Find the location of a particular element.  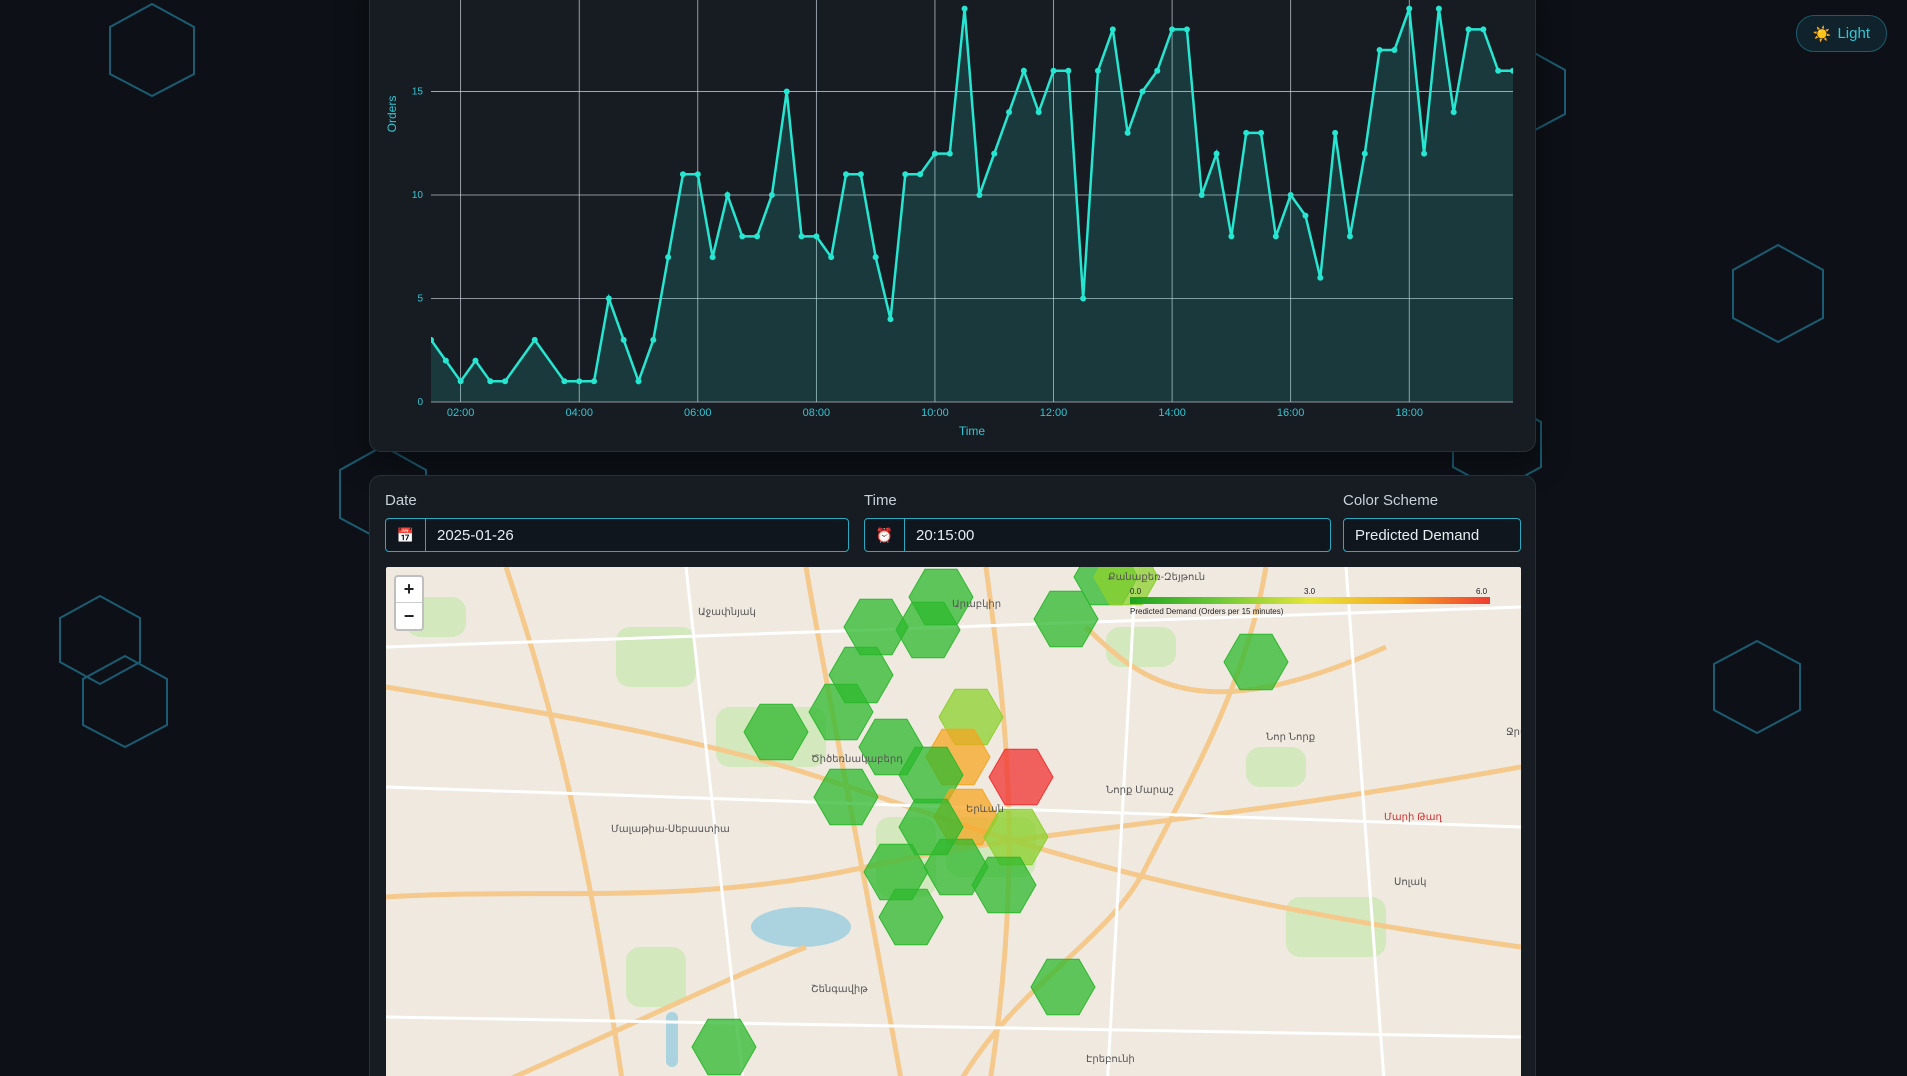

legend-caption: Predicted Demand (Orders per 15 minutes) is located at coordinates (1207, 611).